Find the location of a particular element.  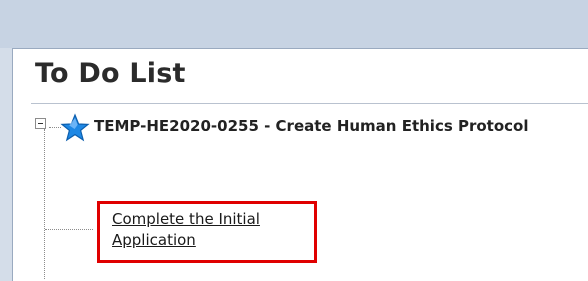

complete-initial-application-link: Complete the Initial Application is located at coordinates (212, 230).